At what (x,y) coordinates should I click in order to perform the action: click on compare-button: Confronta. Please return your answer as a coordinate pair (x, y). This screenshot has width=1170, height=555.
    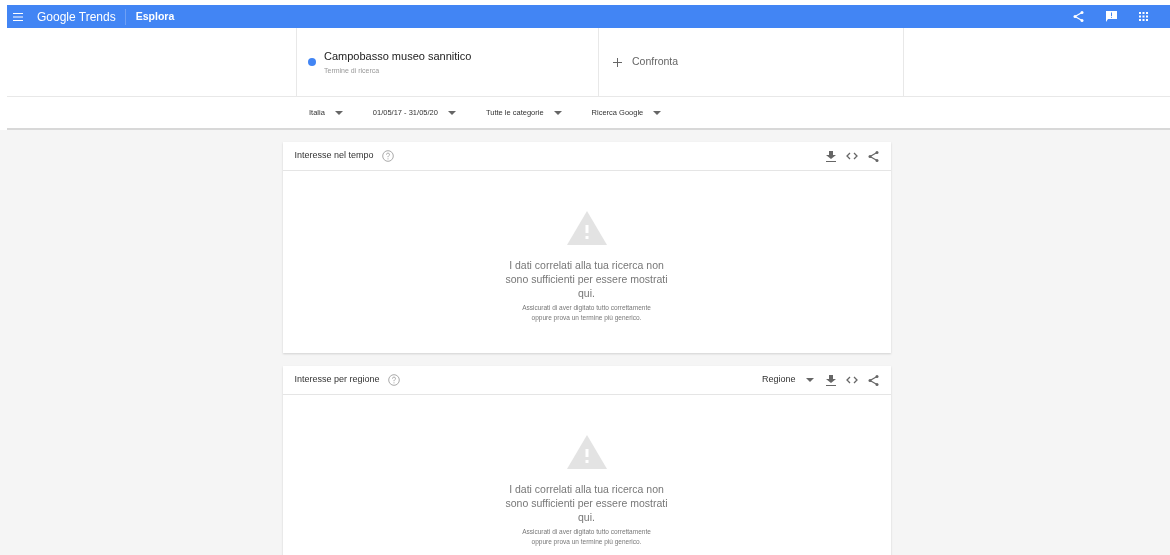
    Looking at the image, I should click on (751, 62).